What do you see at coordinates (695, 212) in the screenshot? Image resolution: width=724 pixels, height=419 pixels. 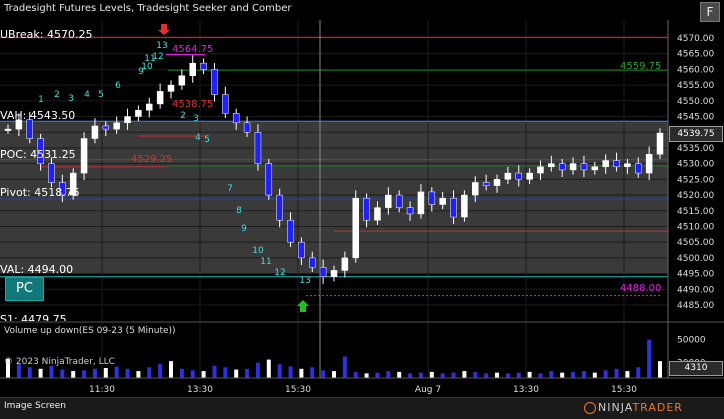 I see `price-tick-label: 4515.00` at bounding box center [695, 212].